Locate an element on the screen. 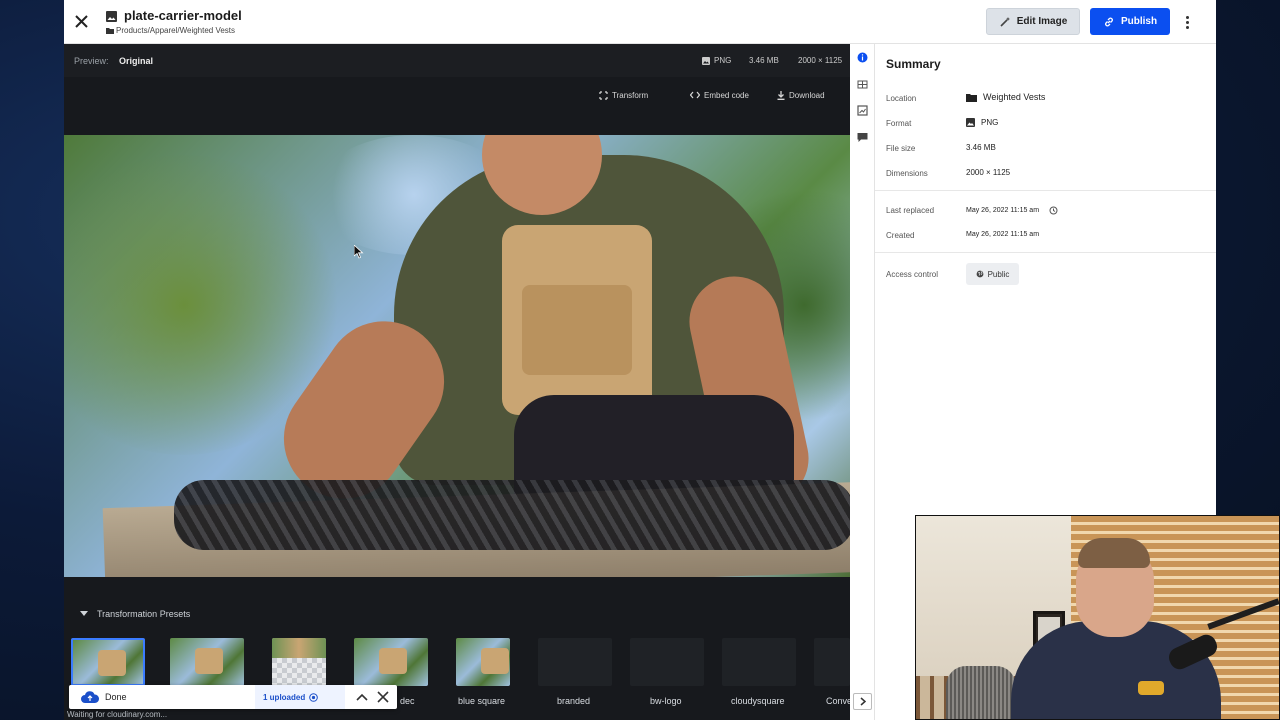 This screenshot has height=720, width=1280. next-button is located at coordinates (862, 701).